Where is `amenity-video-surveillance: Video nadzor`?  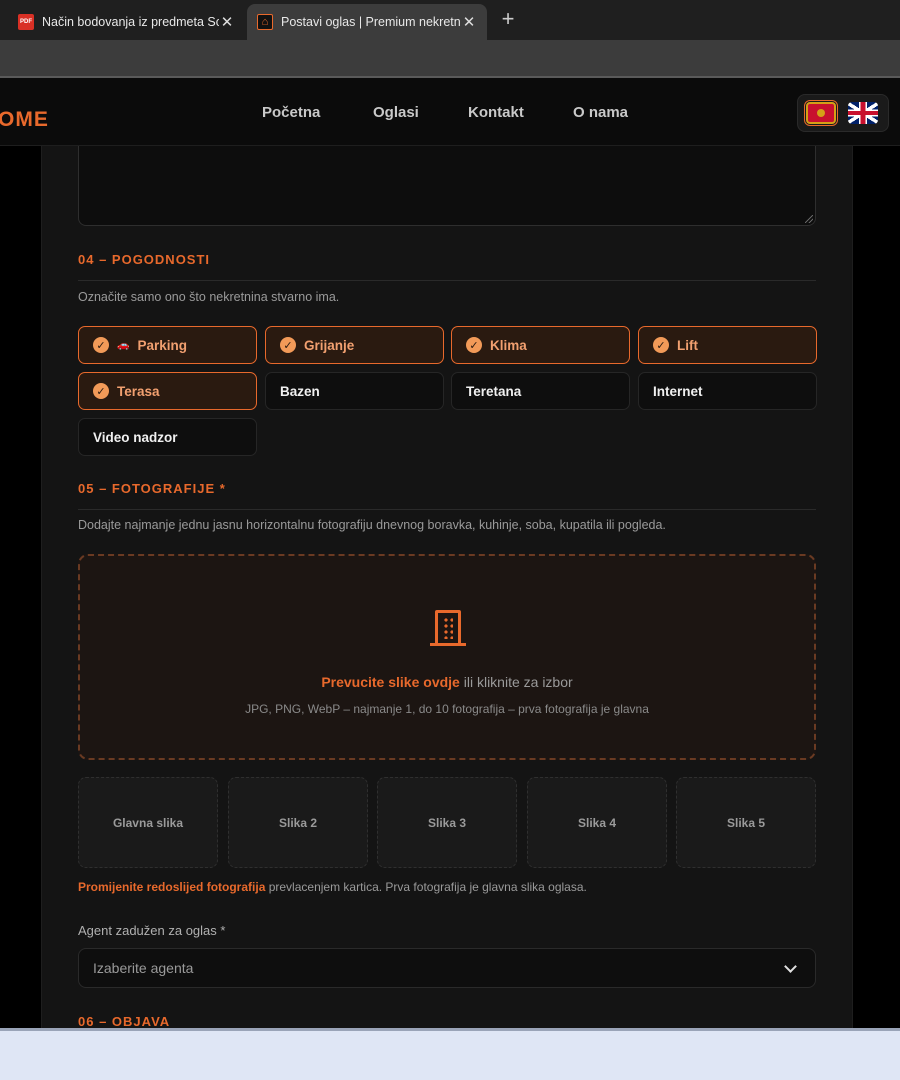
amenity-video-surveillance: Video nadzor is located at coordinates (167, 437).